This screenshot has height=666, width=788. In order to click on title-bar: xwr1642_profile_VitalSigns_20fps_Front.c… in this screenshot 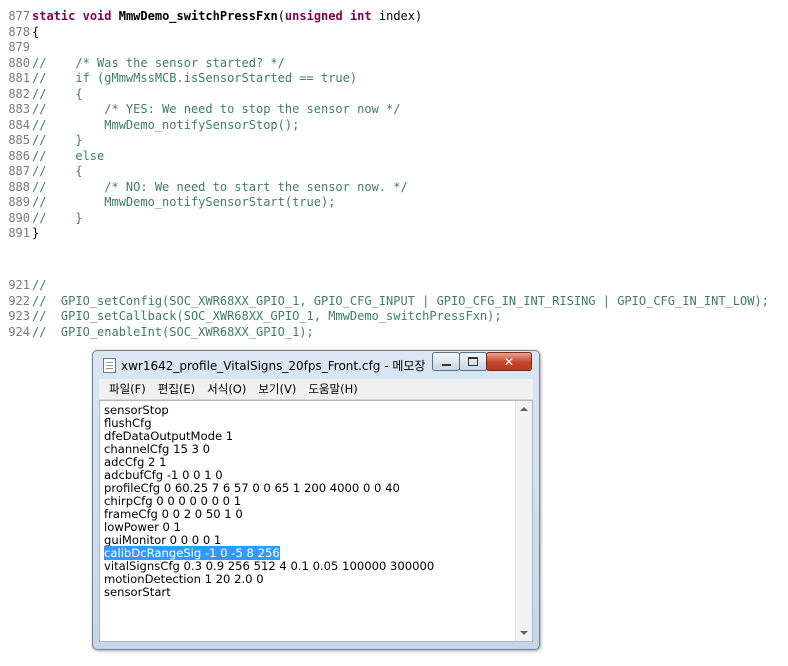, I will do `click(316, 364)`.